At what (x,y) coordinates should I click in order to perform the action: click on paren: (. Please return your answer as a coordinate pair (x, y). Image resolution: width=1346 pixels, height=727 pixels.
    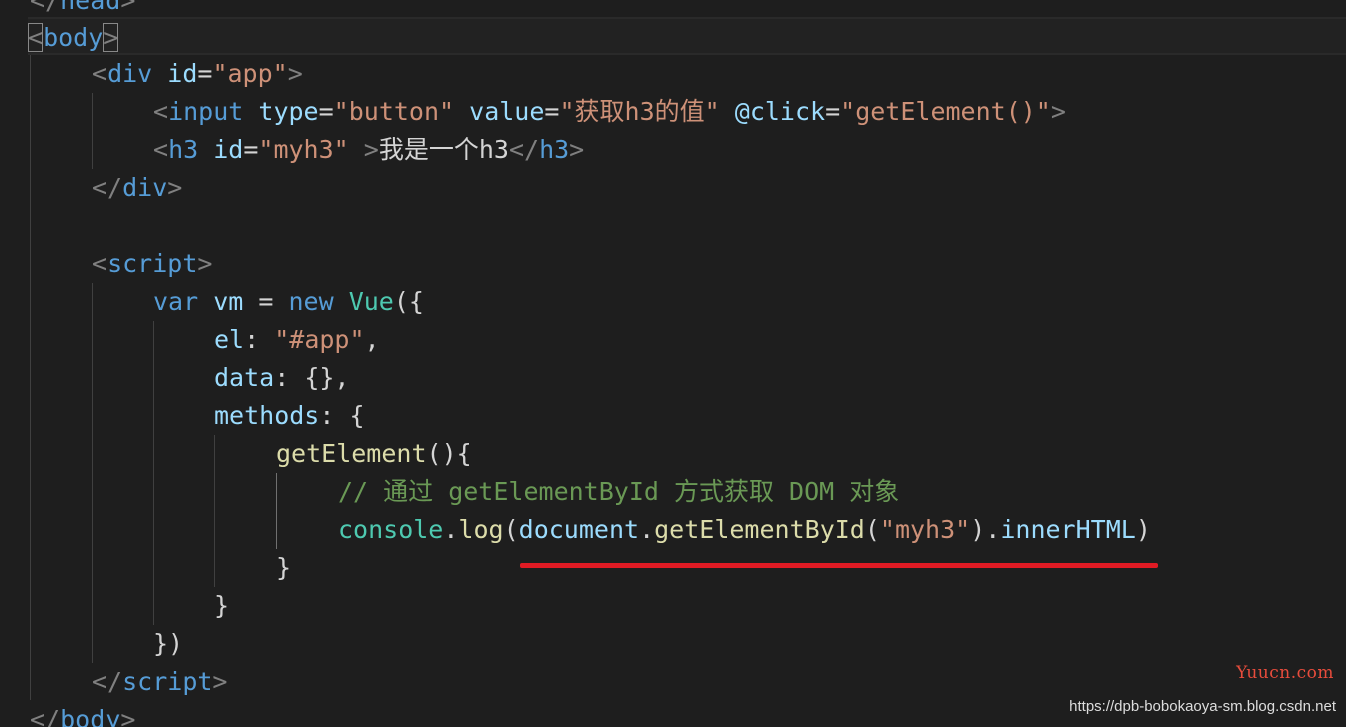
    Looking at the image, I should click on (511, 529).